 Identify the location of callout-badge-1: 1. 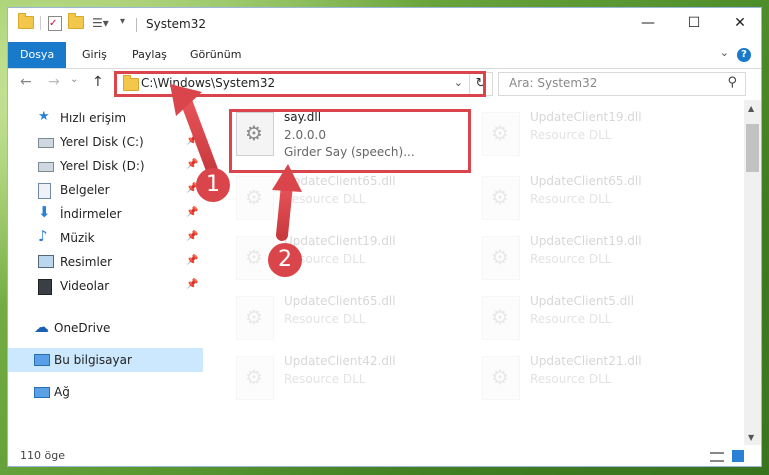
(213, 185).